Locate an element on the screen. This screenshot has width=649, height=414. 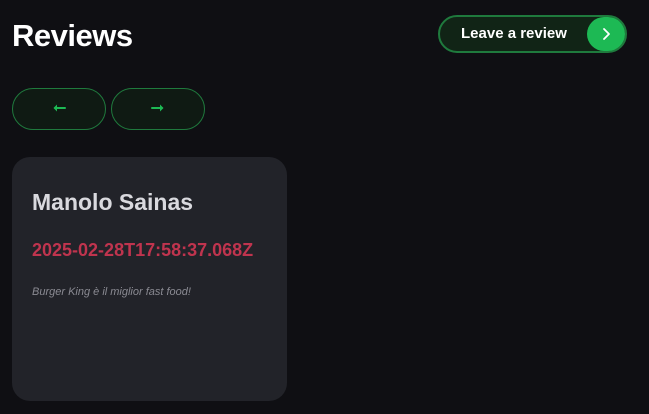
reviewer-name: Manolo Sainas is located at coordinates (113, 202).